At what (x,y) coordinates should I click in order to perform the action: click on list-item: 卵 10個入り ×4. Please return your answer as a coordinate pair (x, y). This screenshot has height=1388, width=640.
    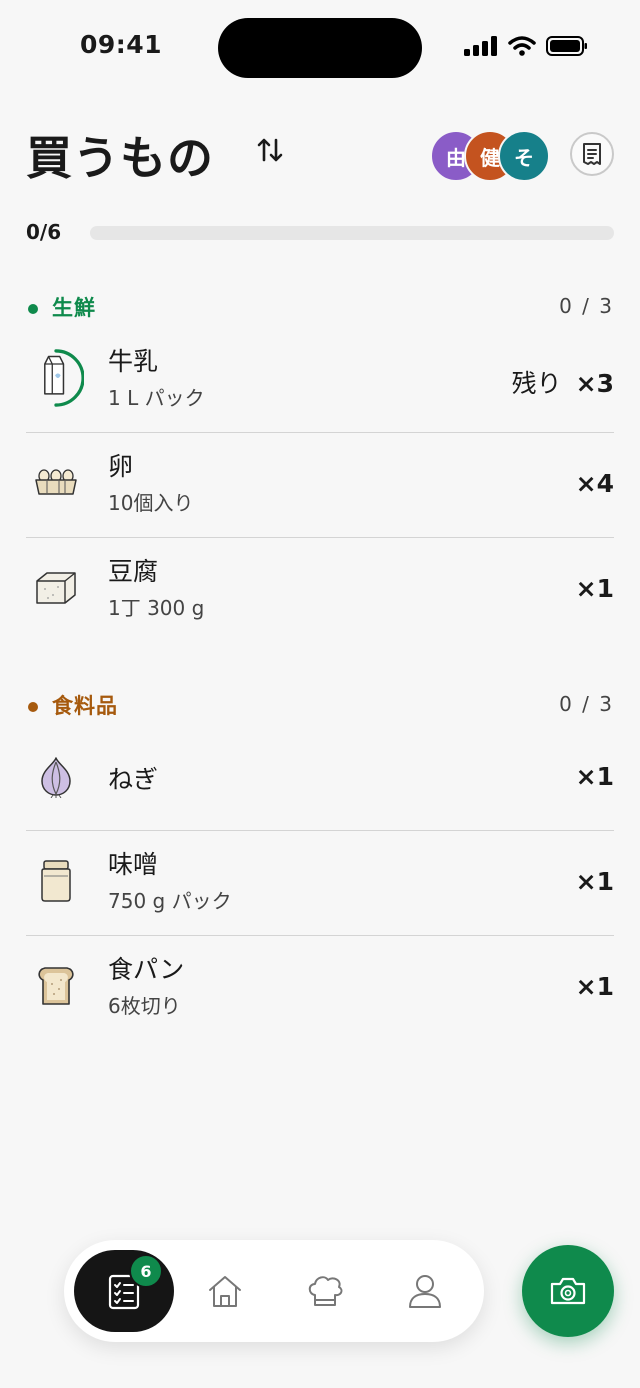
    Looking at the image, I should click on (320, 485).